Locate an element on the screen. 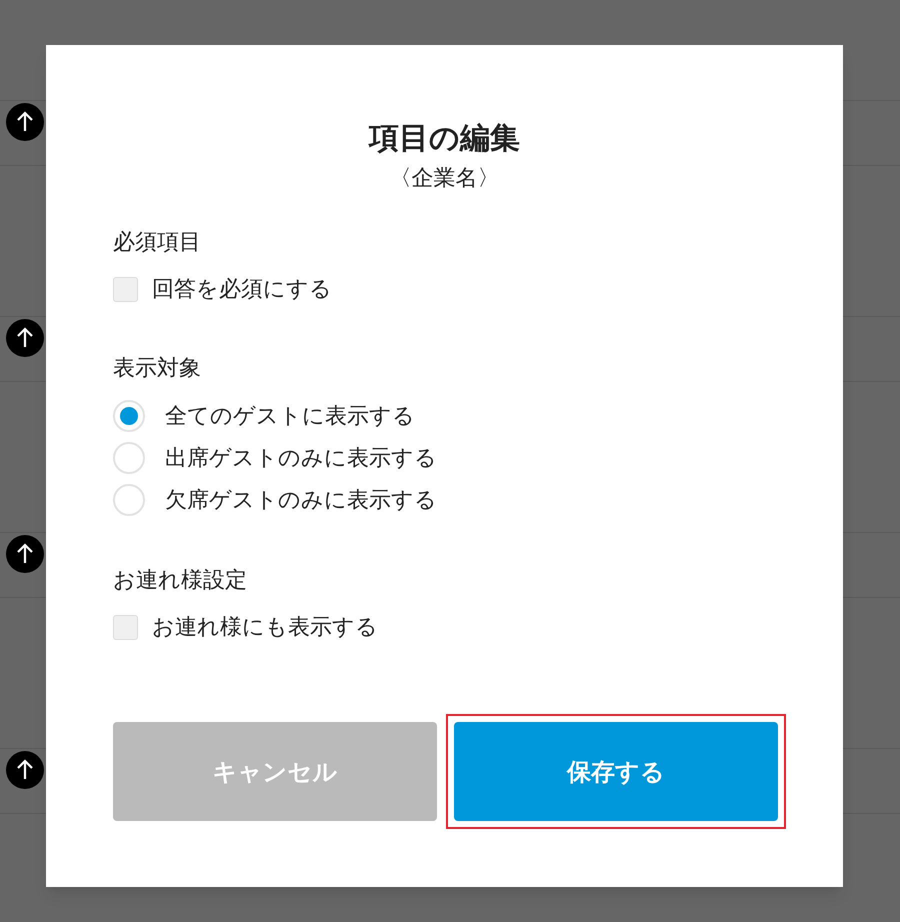  dialog-title: 項目の編集 is located at coordinates (444, 139).